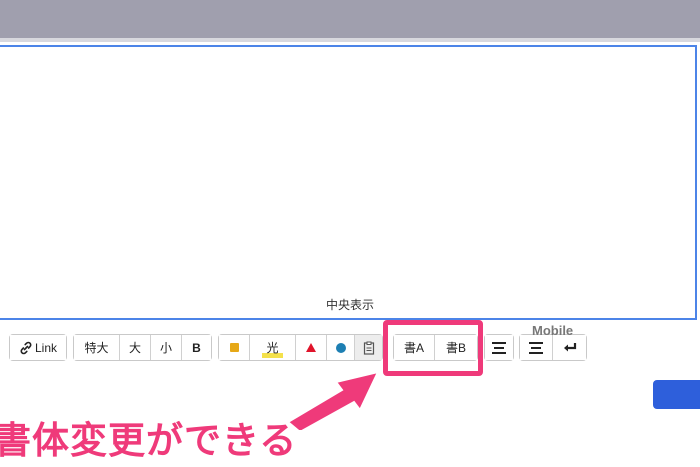 This screenshot has height=467, width=700. I want to click on memo-button, so click(368, 347).